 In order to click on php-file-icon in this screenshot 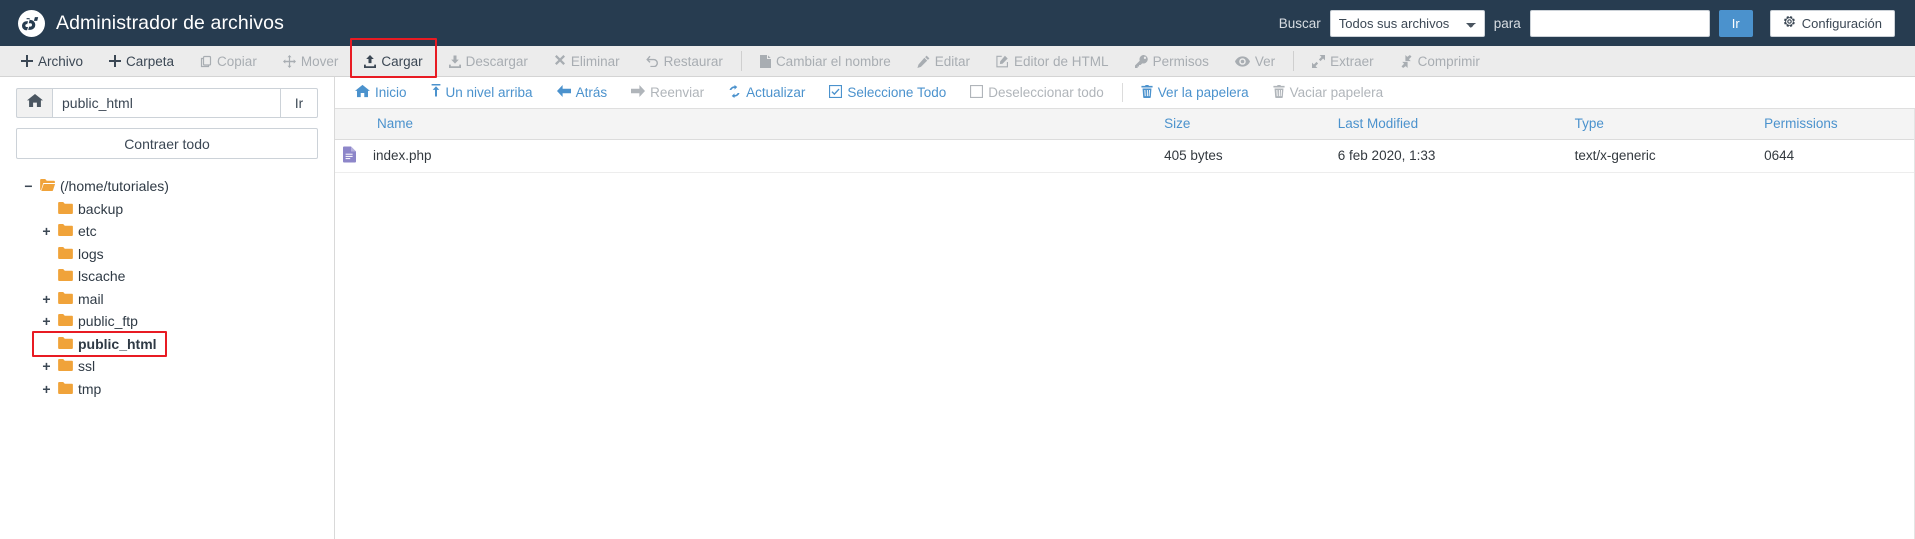, I will do `click(349, 155)`.